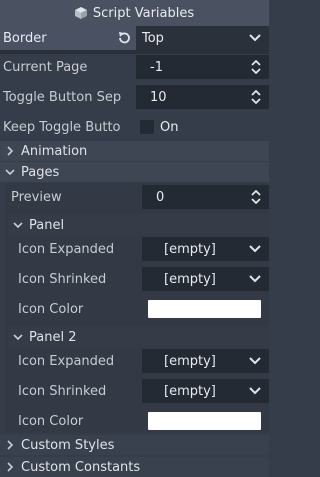  What do you see at coordinates (204, 421) in the screenshot?
I see `panel2-icon-color-picker` at bounding box center [204, 421].